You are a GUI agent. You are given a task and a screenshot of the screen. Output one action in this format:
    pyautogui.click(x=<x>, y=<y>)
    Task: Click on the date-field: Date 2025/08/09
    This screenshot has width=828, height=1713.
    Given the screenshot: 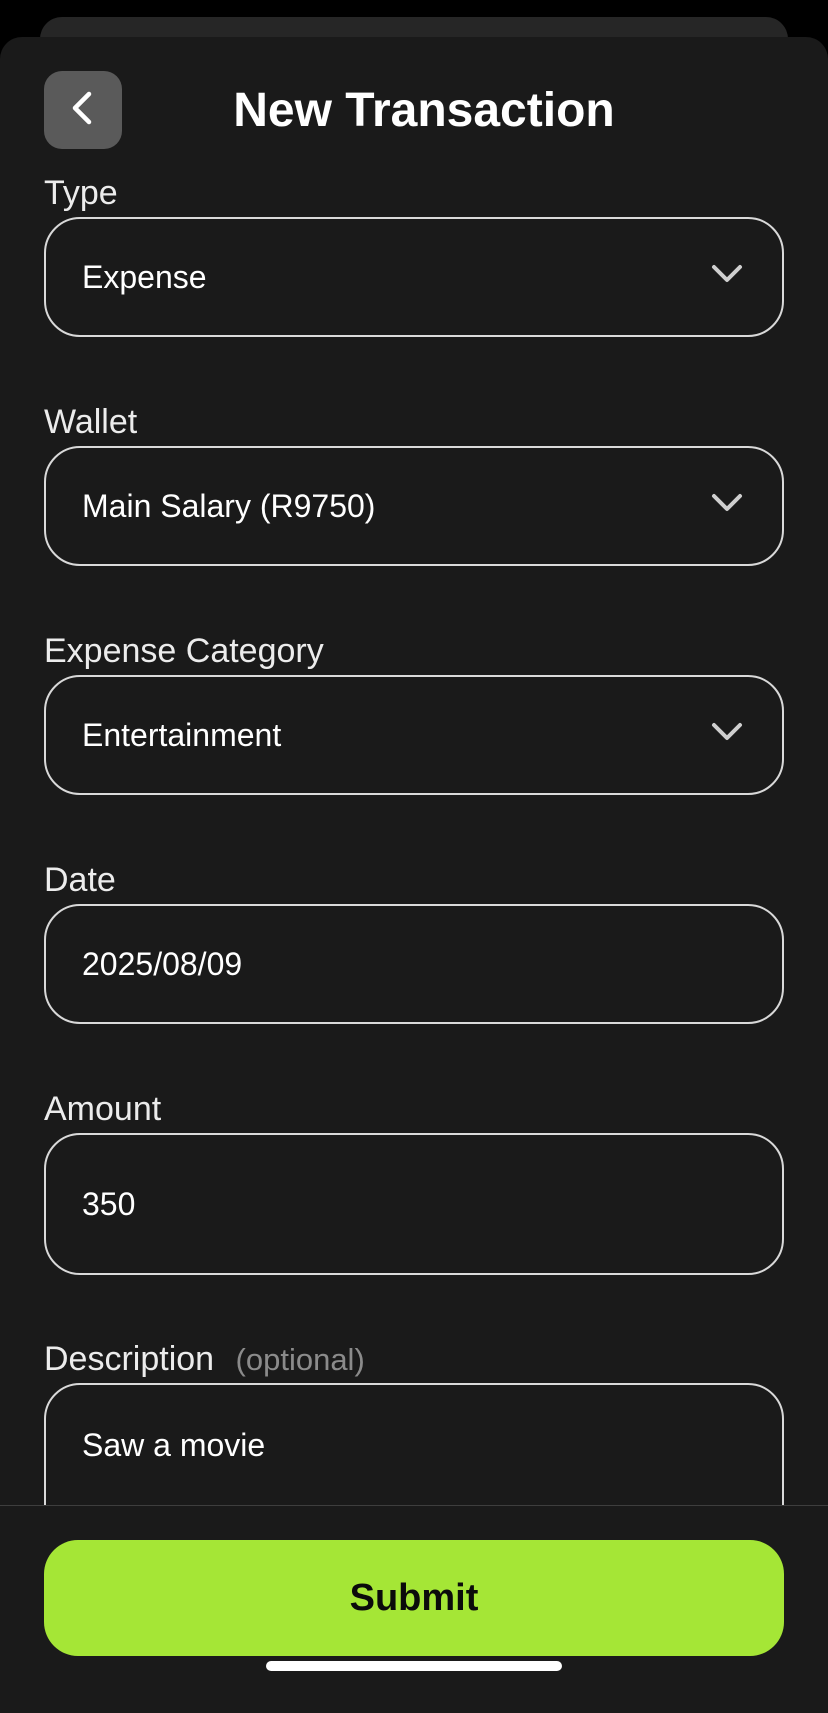 What is the action you would take?
    pyautogui.click(x=414, y=974)
    